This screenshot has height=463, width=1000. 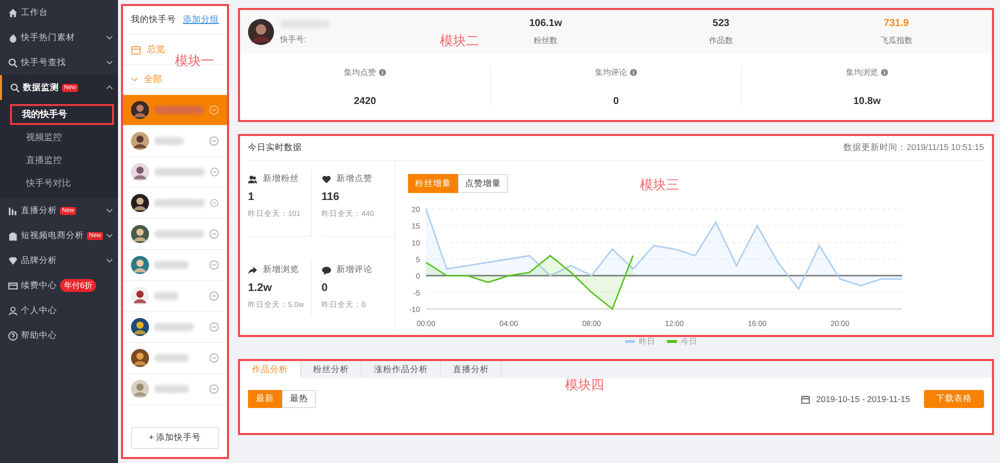 What do you see at coordinates (584, 385) in the screenshot?
I see `annotation-label: 模块四` at bounding box center [584, 385].